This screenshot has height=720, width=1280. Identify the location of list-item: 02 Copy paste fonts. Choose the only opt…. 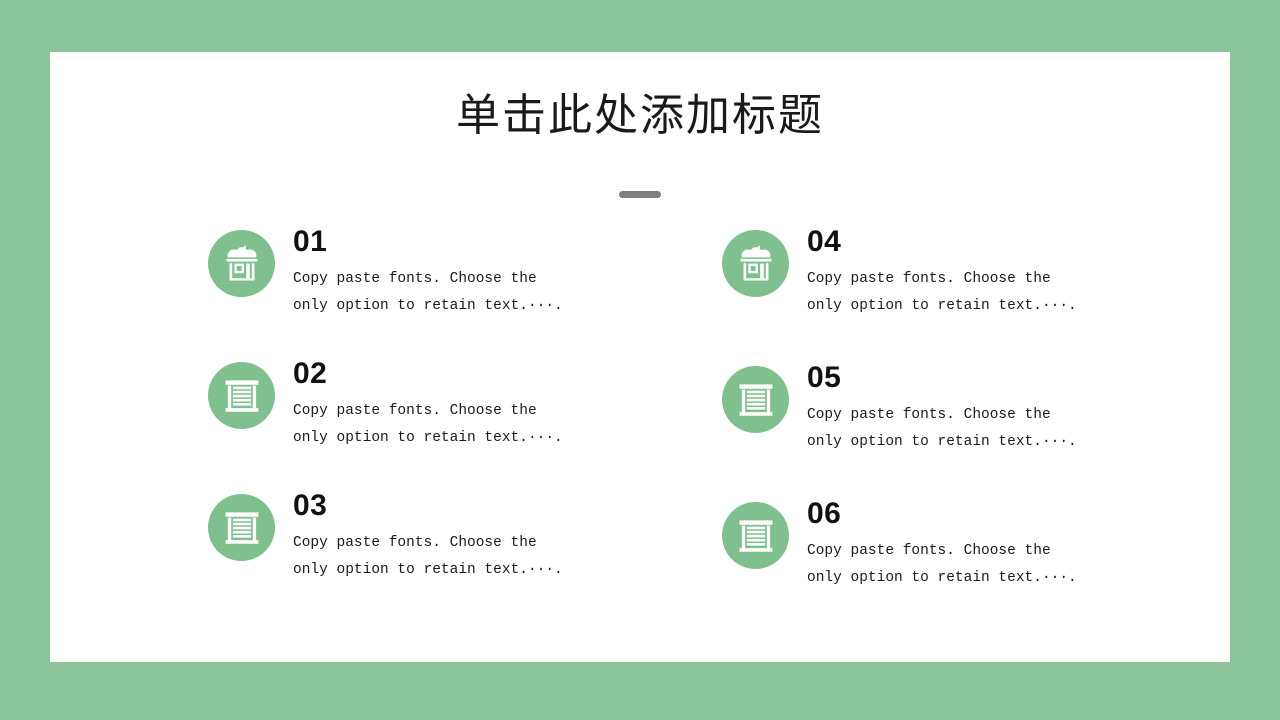
(458, 425).